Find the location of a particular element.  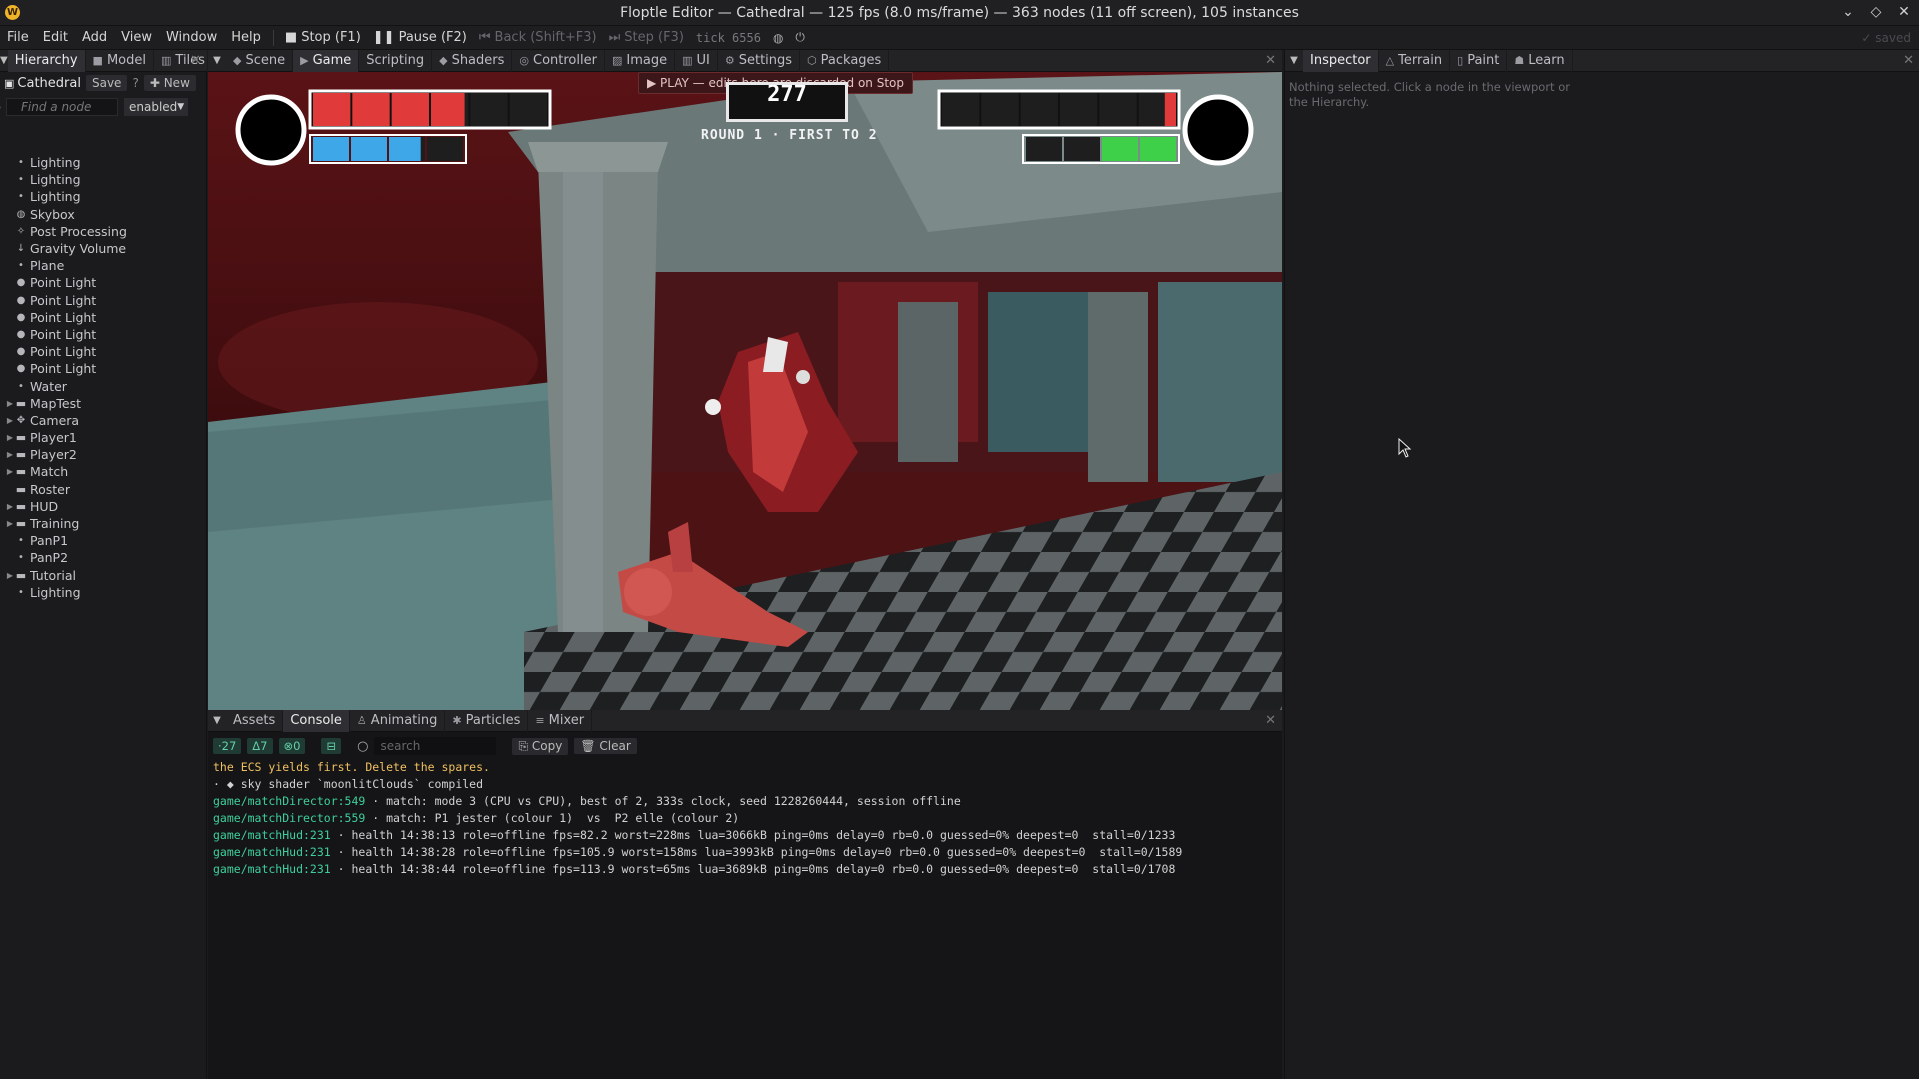

hierarchy-node: ▶ ▬ Match is located at coordinates (103, 471).